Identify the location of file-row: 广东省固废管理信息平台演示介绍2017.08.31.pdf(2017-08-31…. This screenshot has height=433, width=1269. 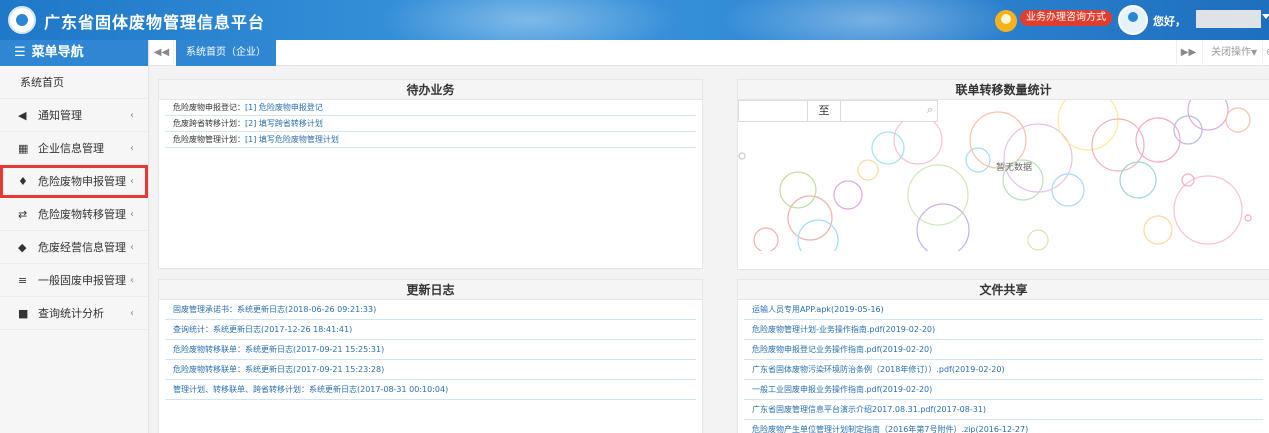
(1003, 410).